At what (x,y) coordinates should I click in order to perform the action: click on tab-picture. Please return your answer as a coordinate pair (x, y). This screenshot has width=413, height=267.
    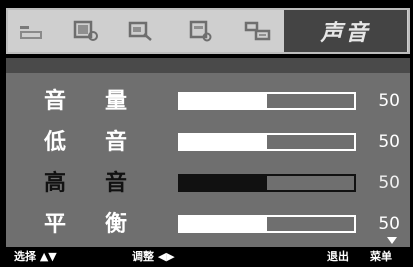
    Looking at the image, I should click on (32, 31).